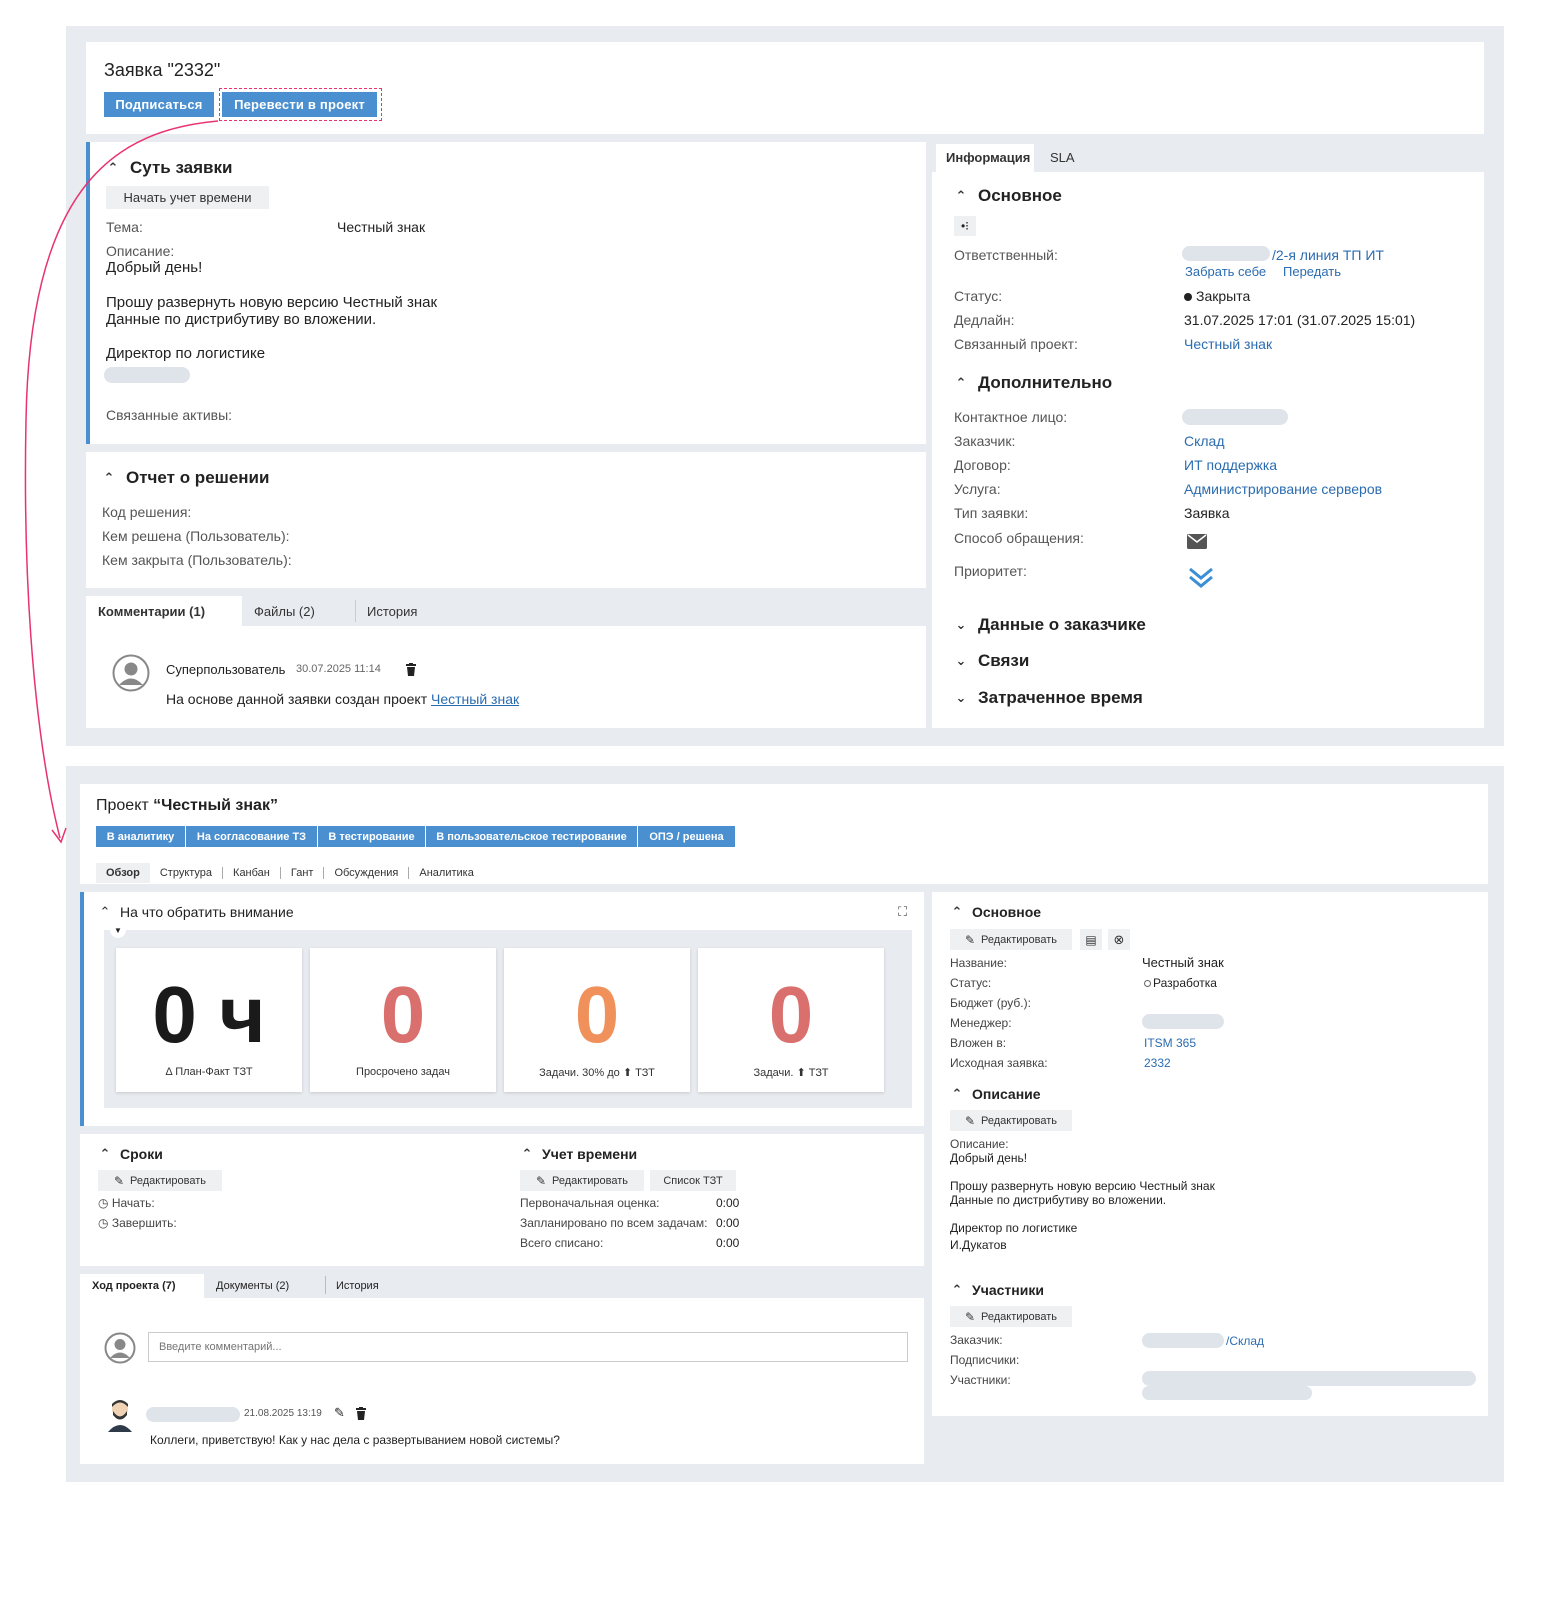 Image resolution: width=1568 pixels, height=1600 pixels. Describe the element at coordinates (1185, 983) in the screenshot. I see `status-text: Разработка` at that location.